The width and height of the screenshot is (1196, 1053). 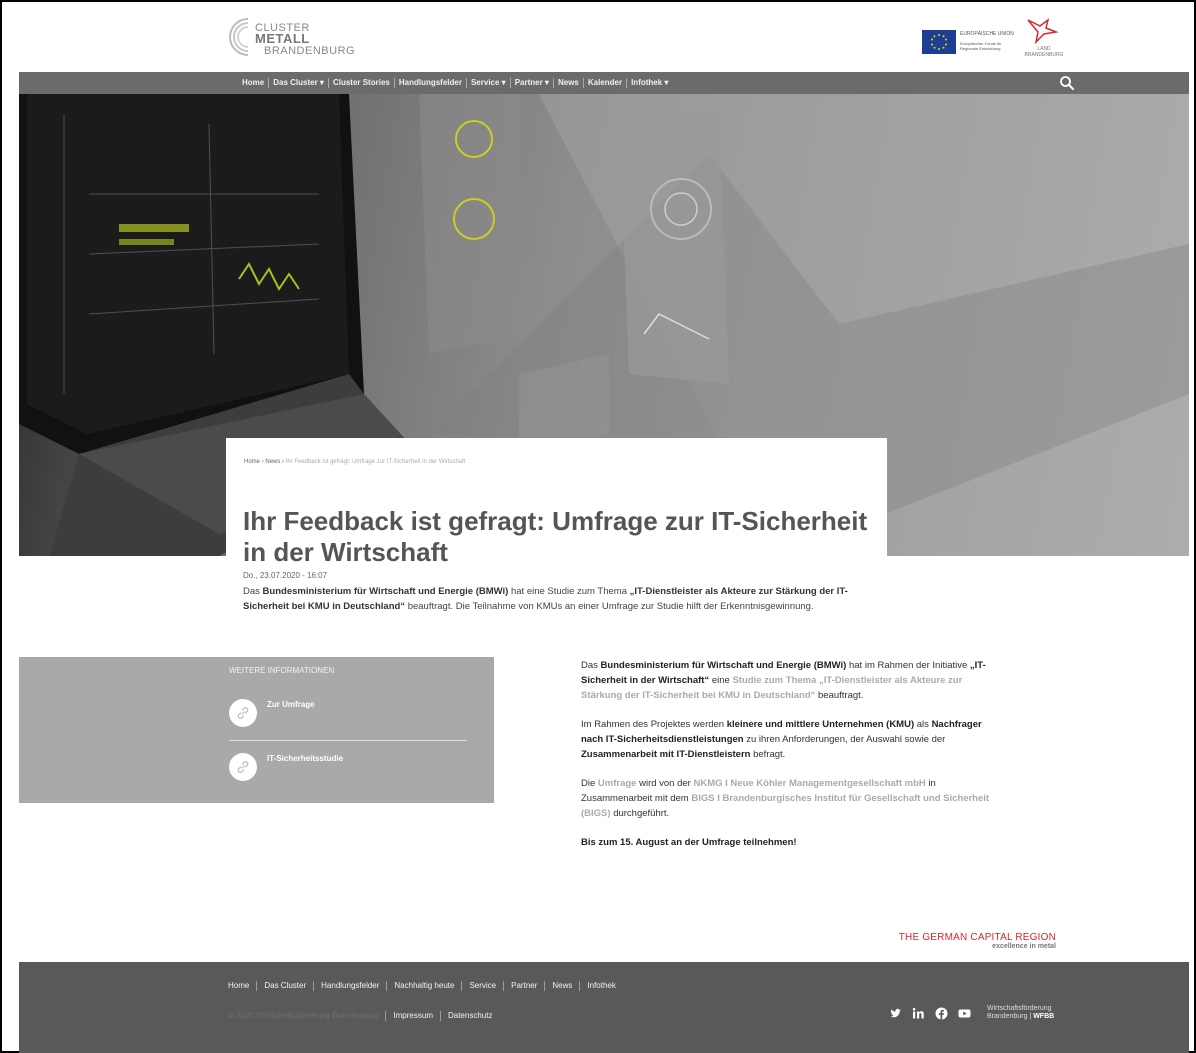 I want to click on footer-nav-home: Home, so click(x=243, y=986).